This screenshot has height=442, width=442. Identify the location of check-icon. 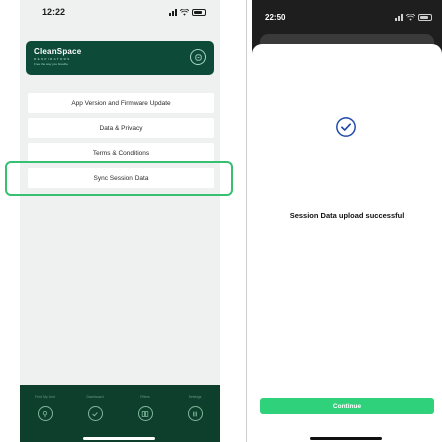
(95, 413).